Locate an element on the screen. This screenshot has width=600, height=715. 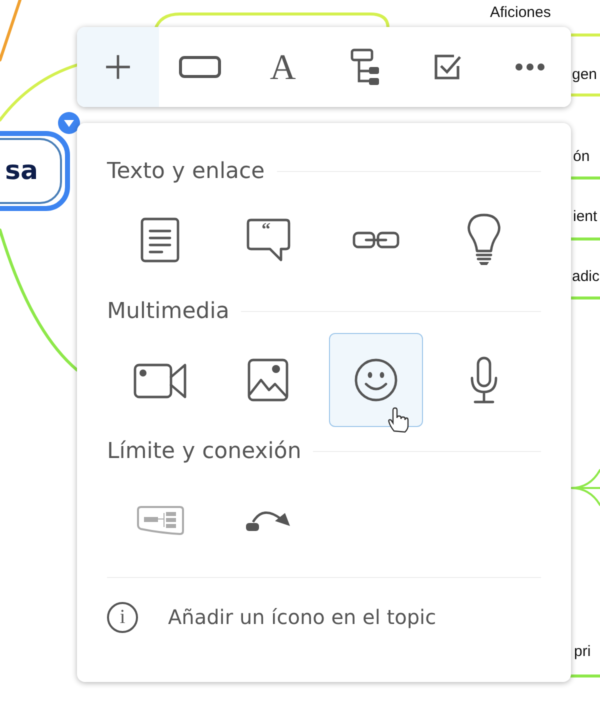
topic-label: ient is located at coordinates (585, 216).